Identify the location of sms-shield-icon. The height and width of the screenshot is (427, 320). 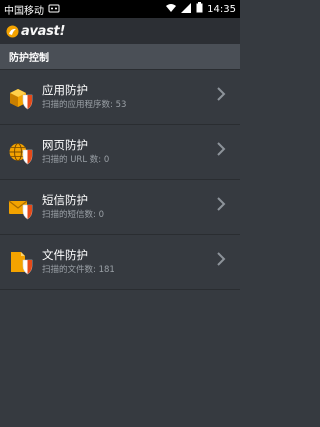
(21, 207).